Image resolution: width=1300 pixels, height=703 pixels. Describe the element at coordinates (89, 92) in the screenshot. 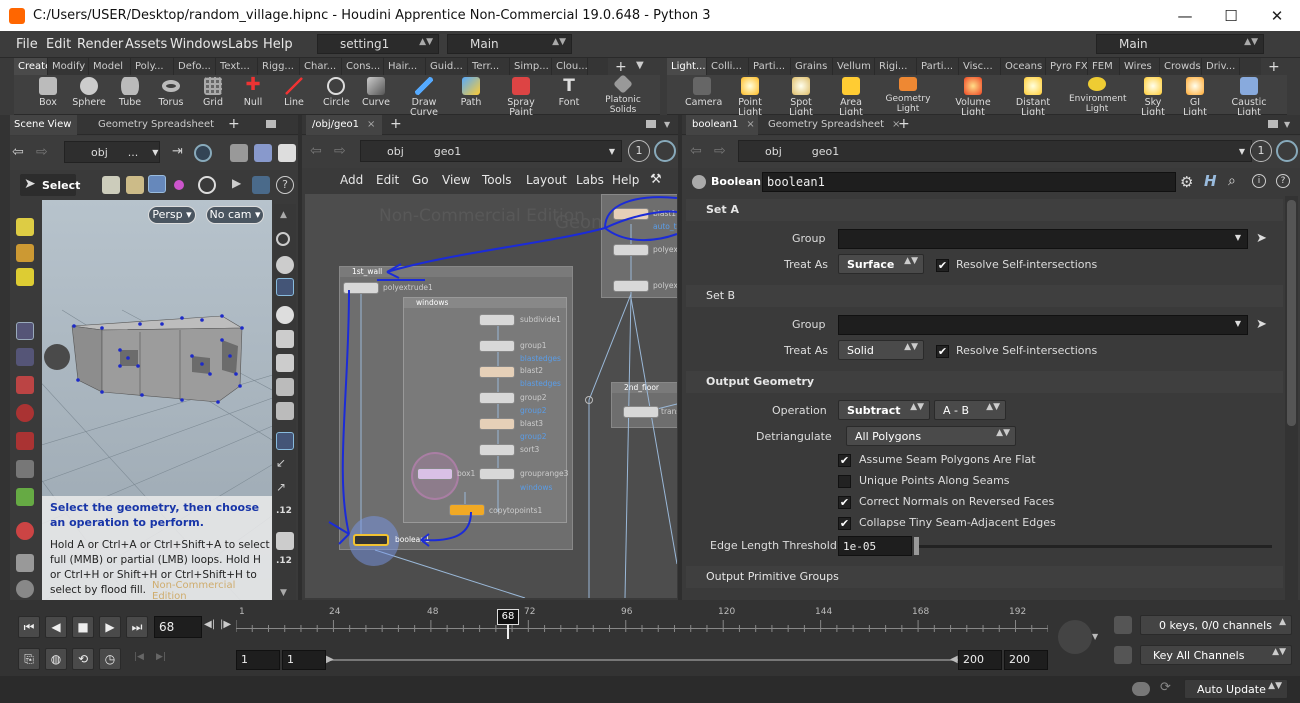

I see `sphere-tool: Sphere` at that location.